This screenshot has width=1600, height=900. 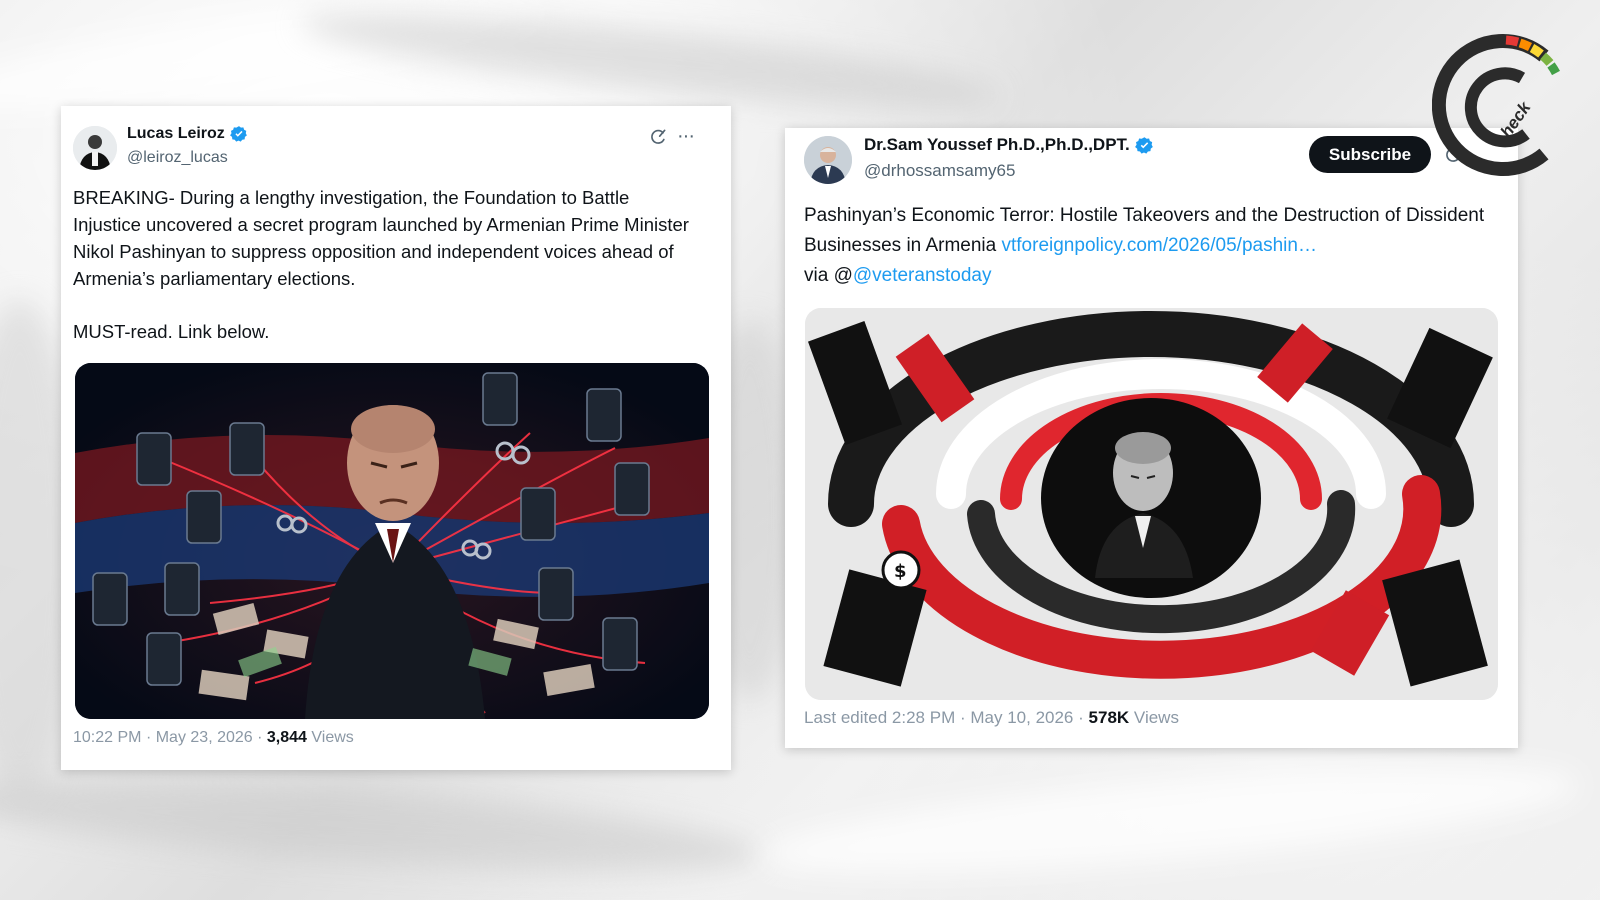 I want to click on views-count: 578K, so click(x=1109, y=717).